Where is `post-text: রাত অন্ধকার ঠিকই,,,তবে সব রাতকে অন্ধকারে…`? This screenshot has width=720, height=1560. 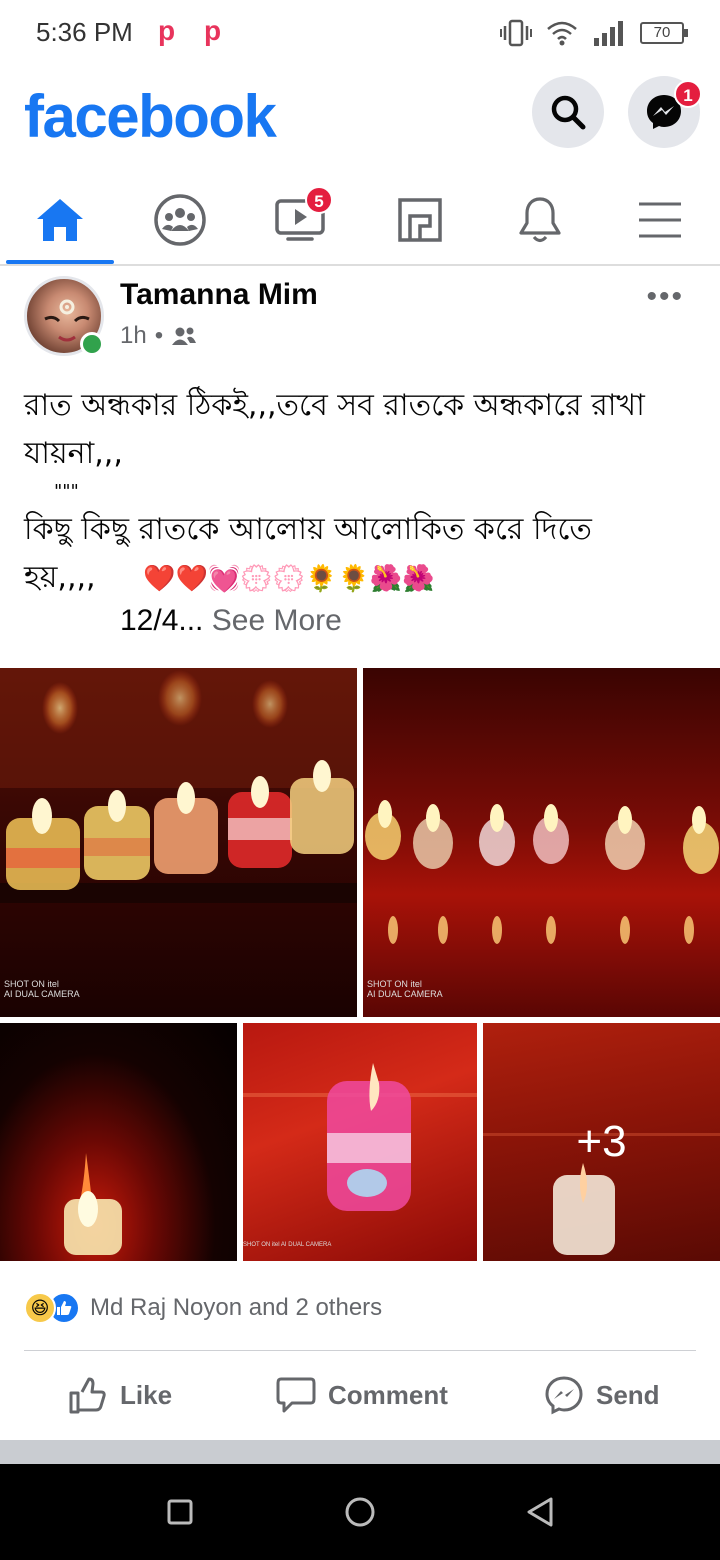 post-text: রাত অন্ধকার ঠিকই,,,তবে সব রাতকে অন্ধকারে… is located at coordinates (360, 492).